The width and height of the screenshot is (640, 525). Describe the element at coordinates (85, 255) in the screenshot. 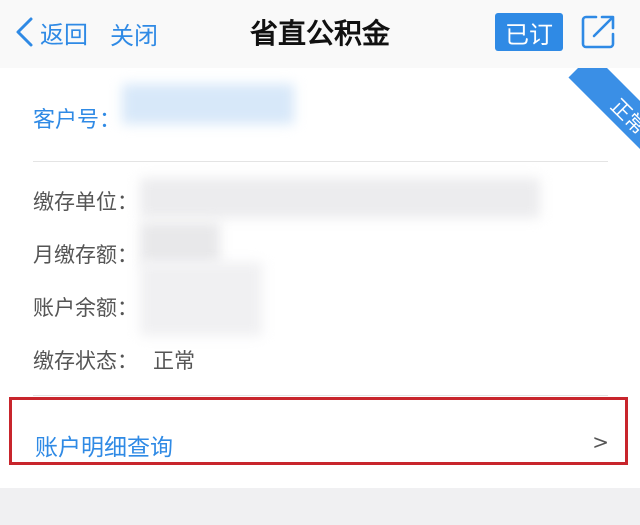

I see `field-label-monthly: 月缴存额：` at that location.